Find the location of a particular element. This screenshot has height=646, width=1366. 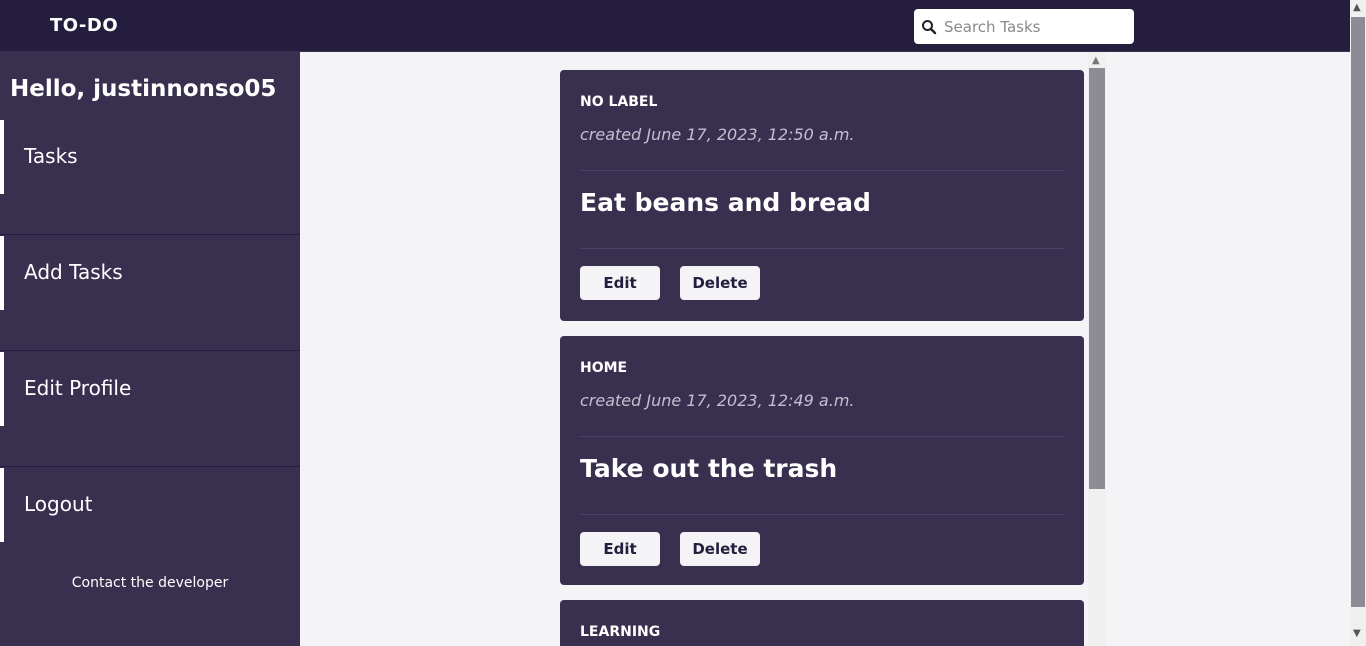

task-card: LEARNING is located at coordinates (822, 623).